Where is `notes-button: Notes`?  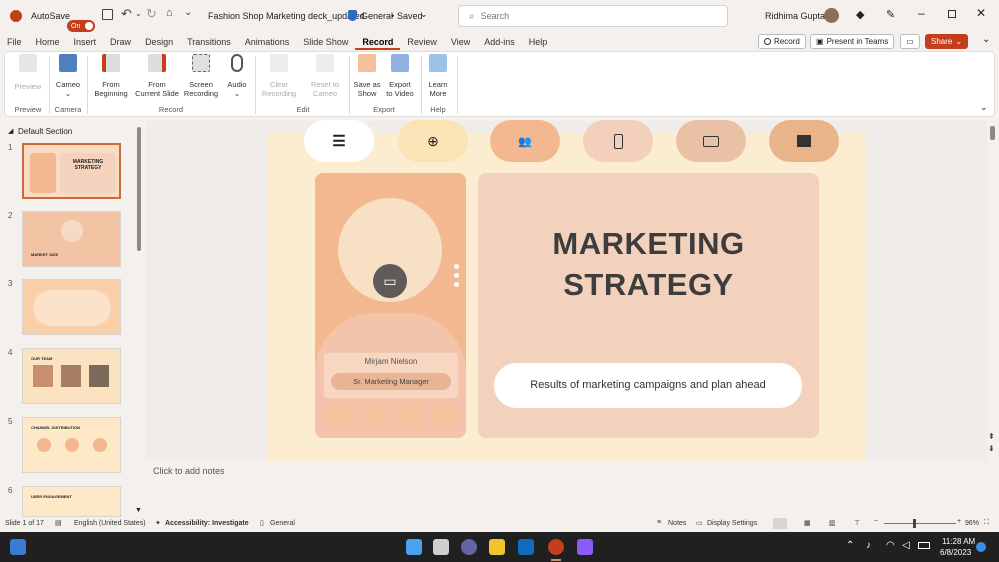
notes-button: Notes is located at coordinates (677, 523).